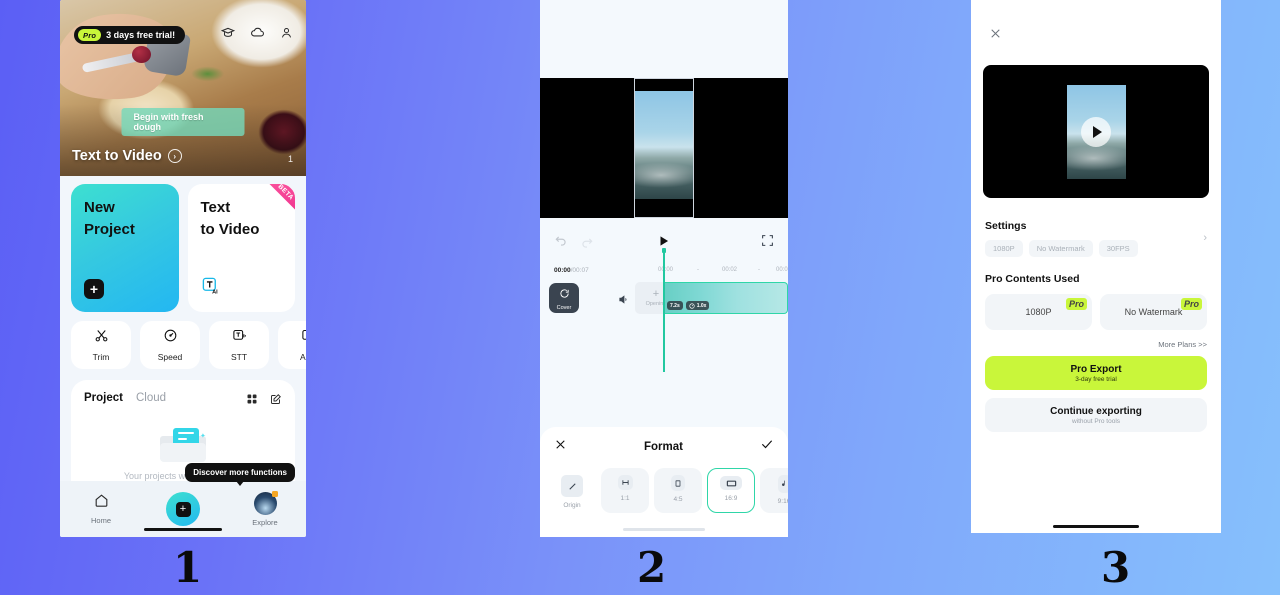 The width and height of the screenshot is (1280, 595). I want to click on format-label: 4:5, so click(678, 499).